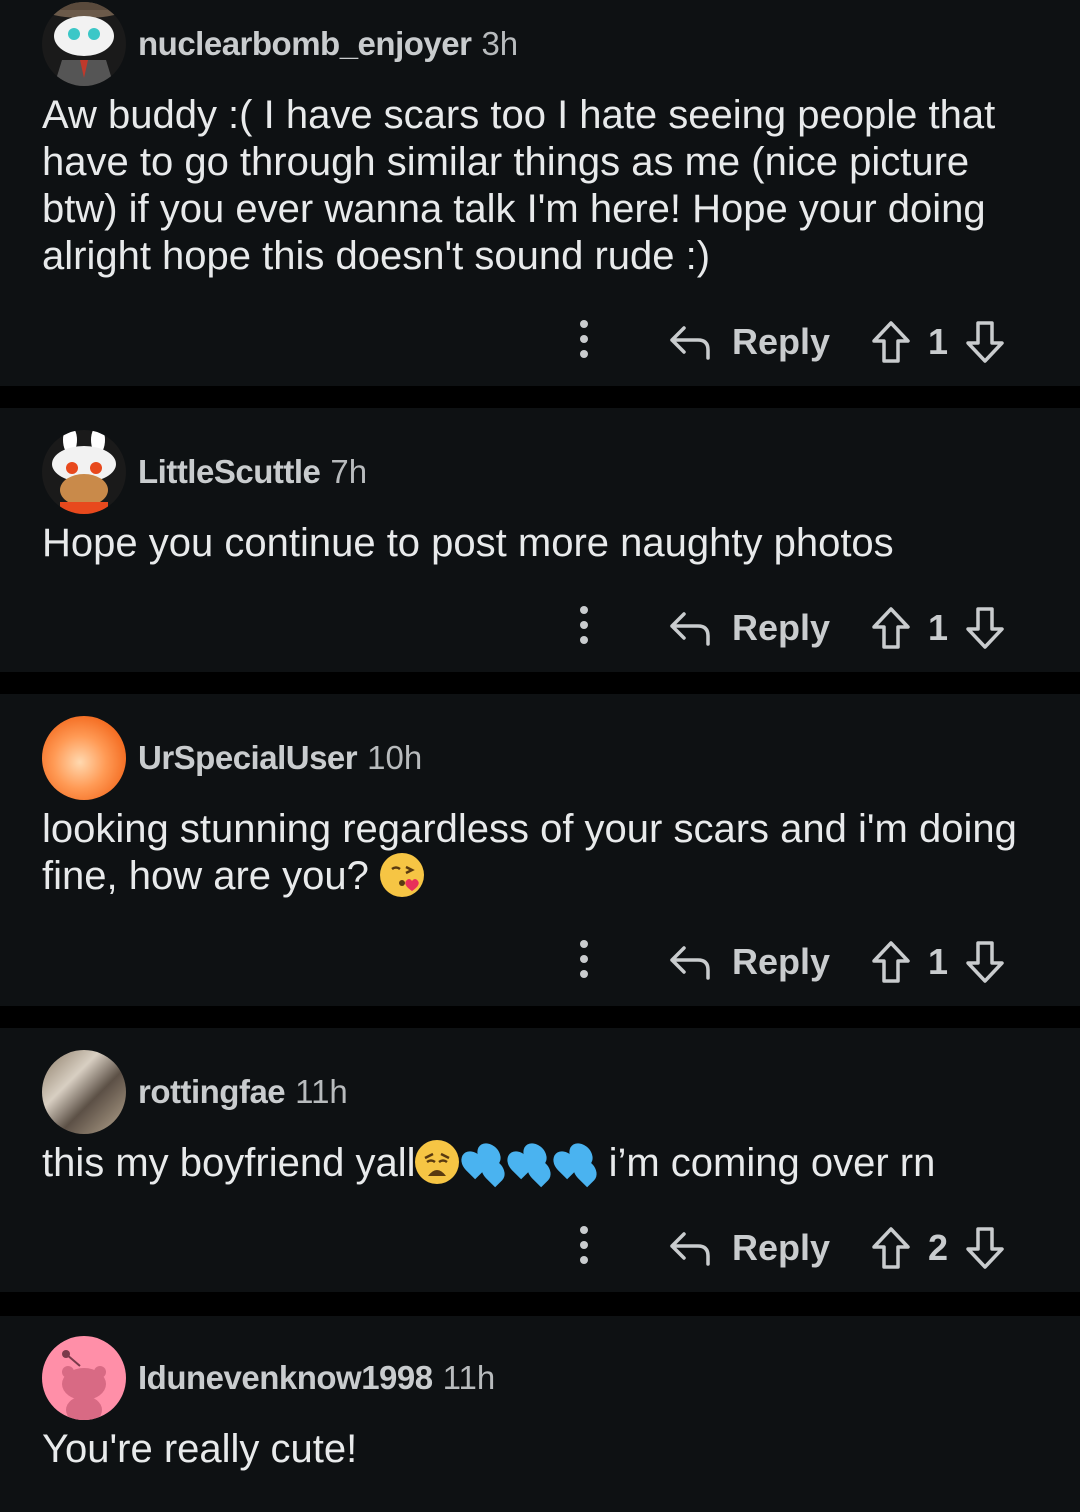 The image size is (1080, 1512). I want to click on comment-header: UrSpecialUser 10h, so click(232, 758).